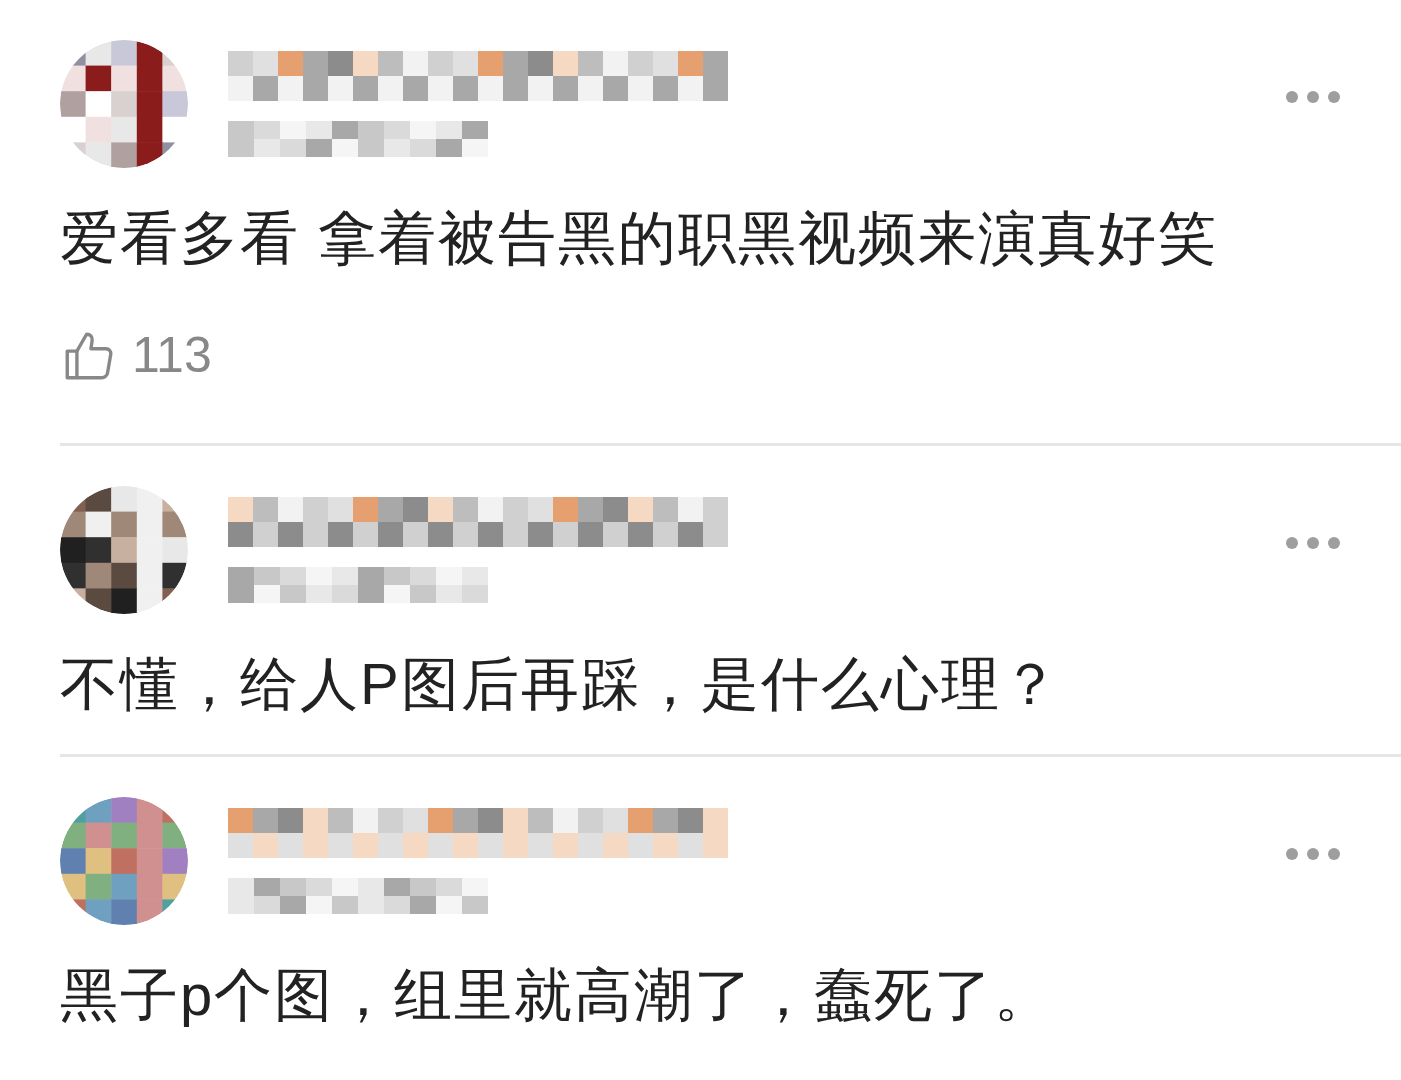 This screenshot has width=1401, height=1080. What do you see at coordinates (557, 995) in the screenshot?
I see `comment-text: 黑子p个图，组里就高潮了，蠢死了。` at bounding box center [557, 995].